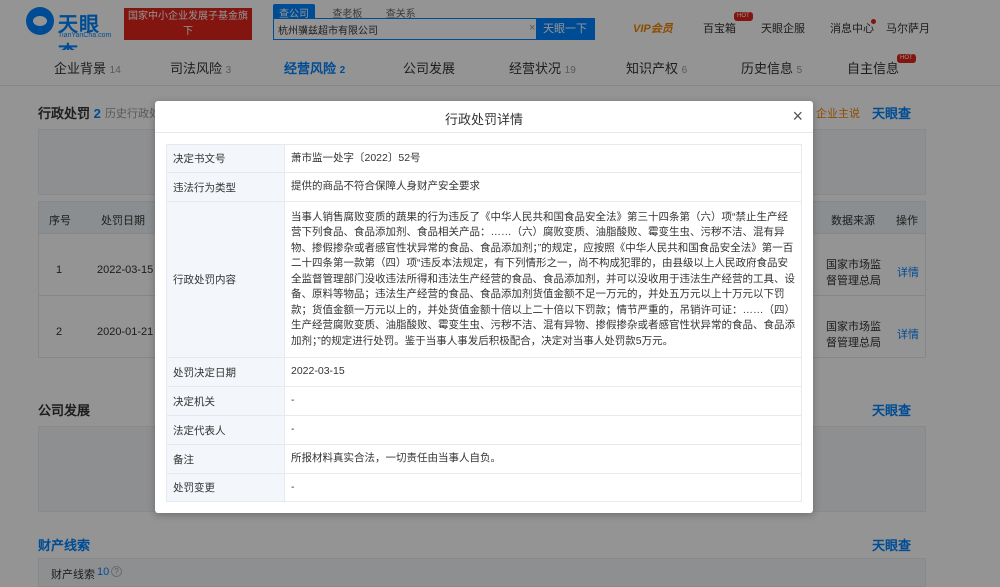 This screenshot has width=1000, height=587. Describe the element at coordinates (225, 158) in the screenshot. I see `detail-label: 决定书文号` at that location.